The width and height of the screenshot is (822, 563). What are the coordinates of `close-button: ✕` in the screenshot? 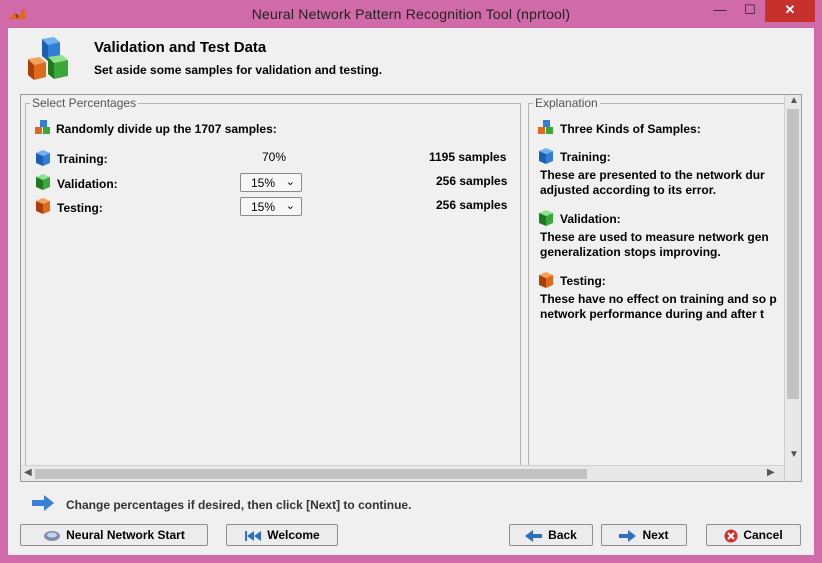 It's located at (790, 11).